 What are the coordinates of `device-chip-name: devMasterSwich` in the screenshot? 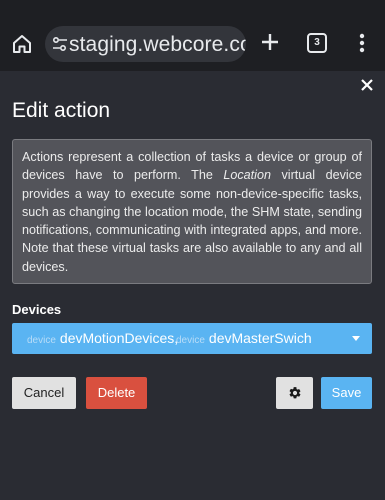 It's located at (260, 338).